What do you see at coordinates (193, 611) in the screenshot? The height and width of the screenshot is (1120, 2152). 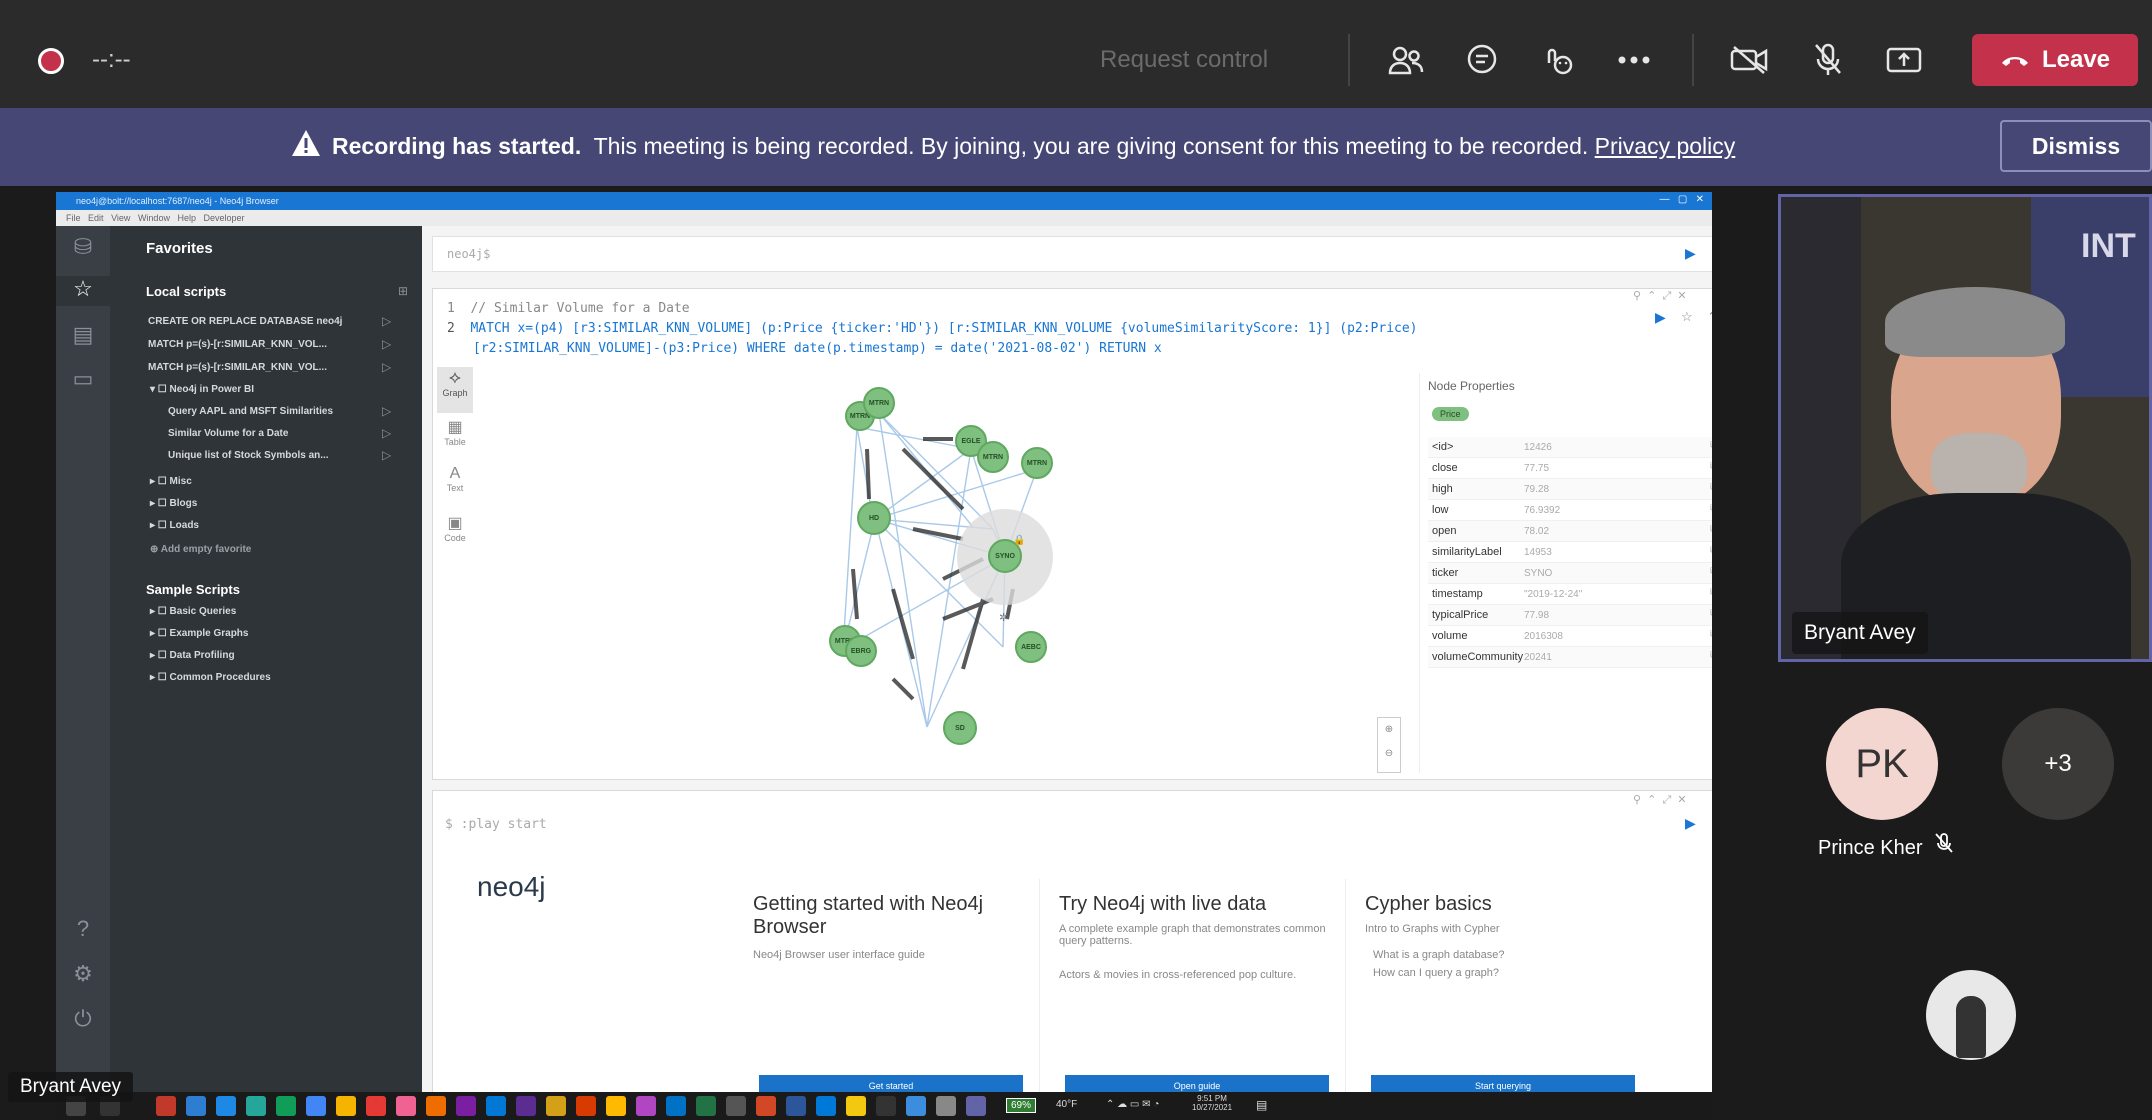 I see `folder-toggle: ▸ ☐ Basic Queries` at bounding box center [193, 611].